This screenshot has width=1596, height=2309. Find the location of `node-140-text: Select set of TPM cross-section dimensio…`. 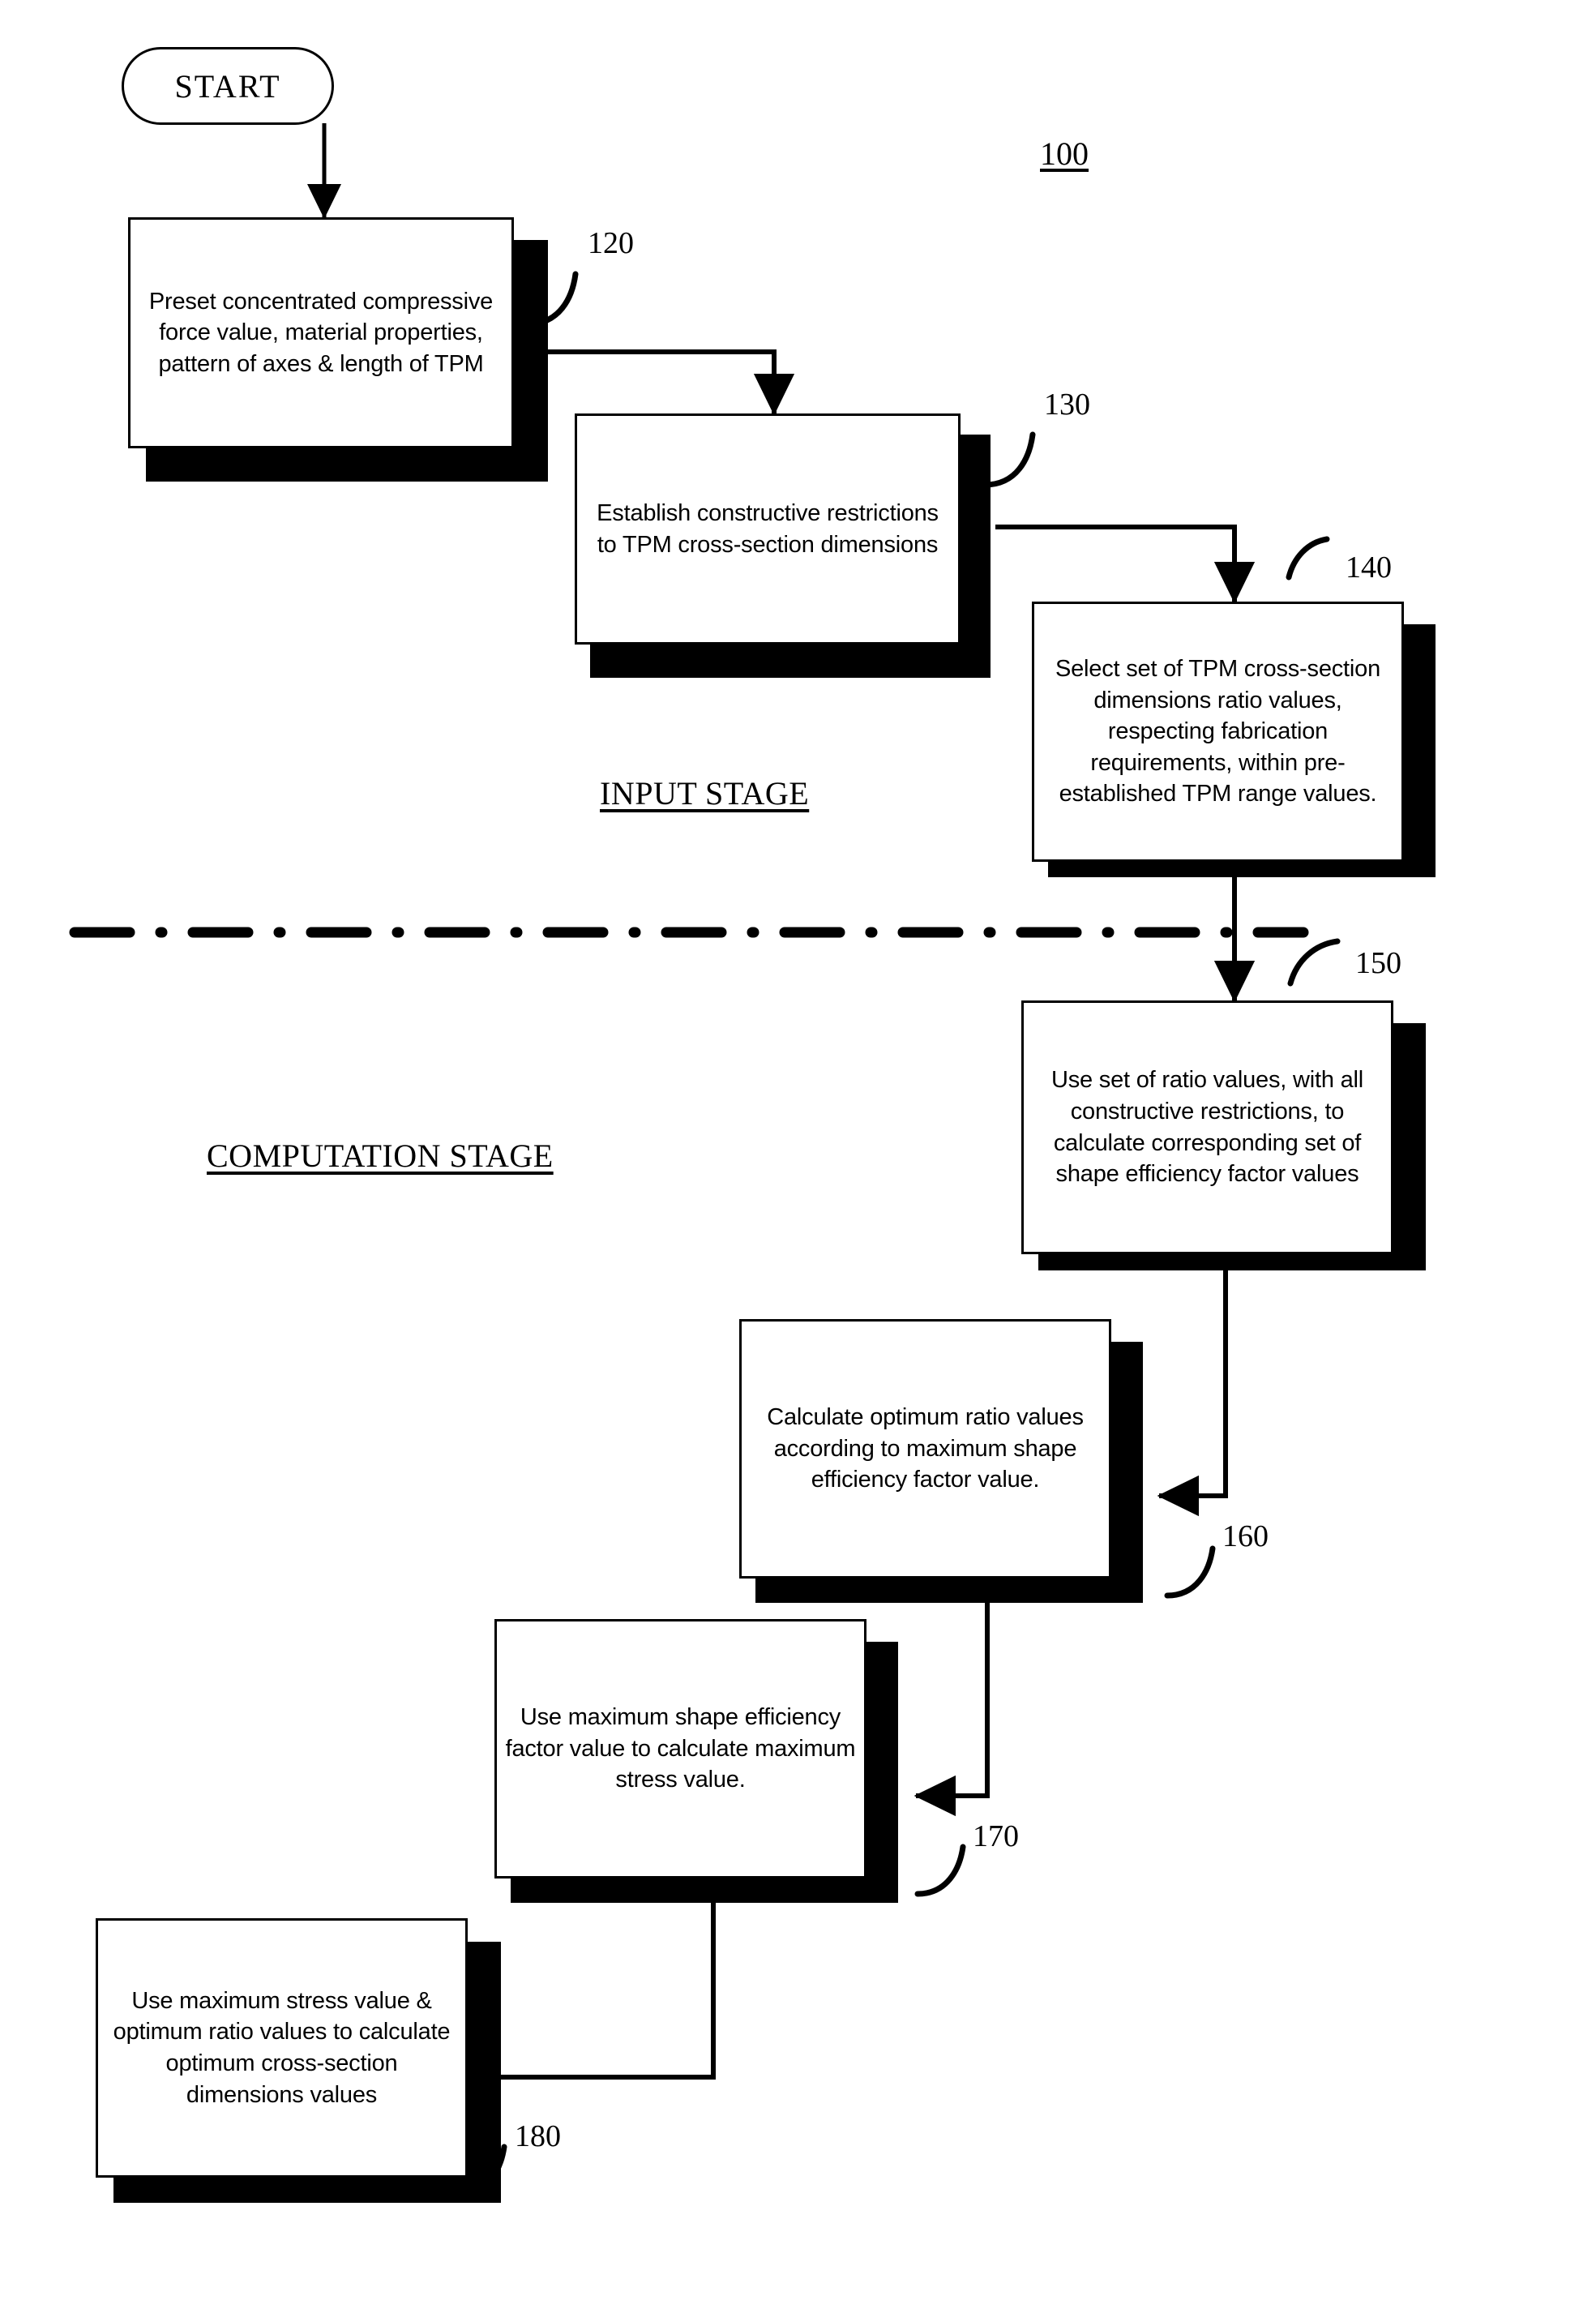

node-140-text: Select set of TPM cross-section dimensio… is located at coordinates (1218, 732).